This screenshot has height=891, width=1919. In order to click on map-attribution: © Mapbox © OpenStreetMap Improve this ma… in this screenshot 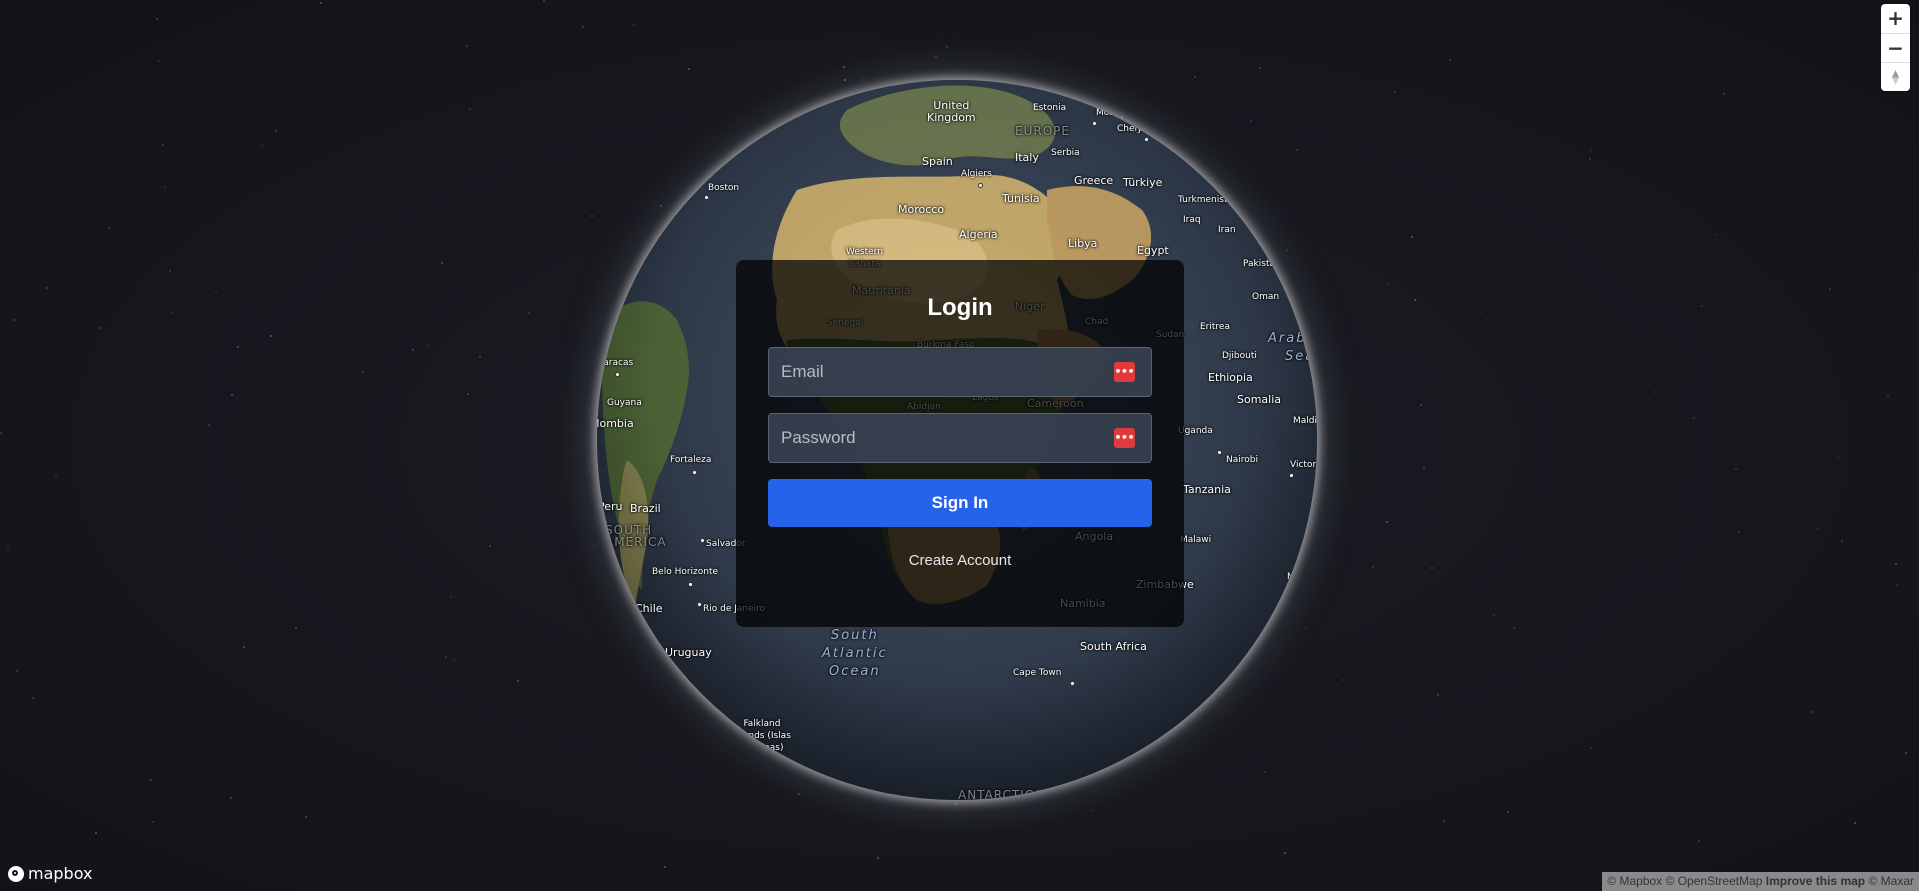, I will do `click(1760, 881)`.